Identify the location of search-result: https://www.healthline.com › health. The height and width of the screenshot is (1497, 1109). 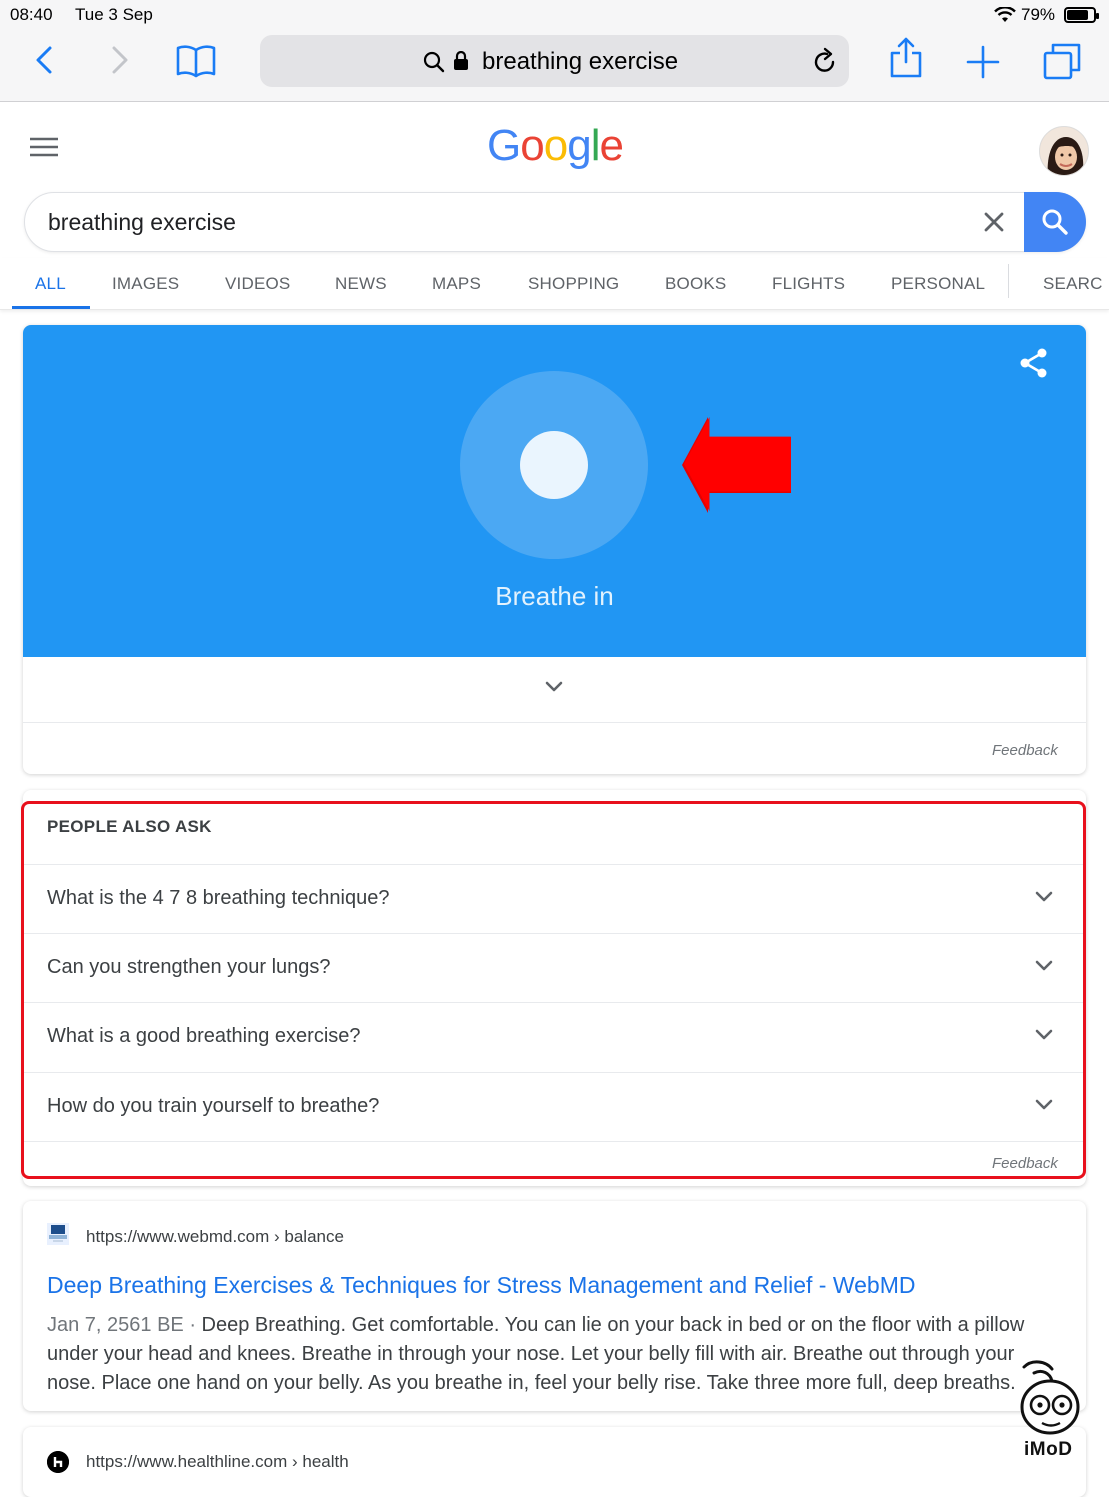
(554, 1462).